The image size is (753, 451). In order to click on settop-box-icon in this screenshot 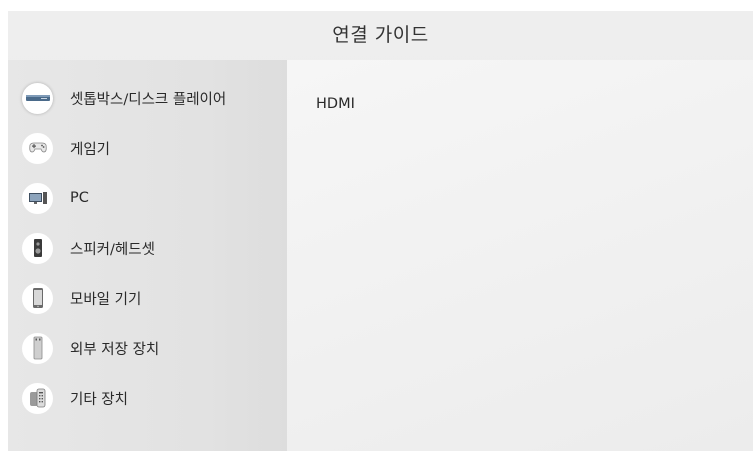, I will do `click(37, 98)`.